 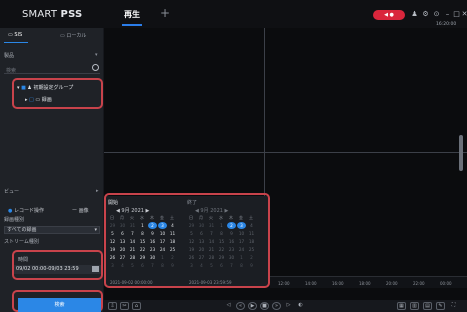 I want to click on calendar-left-time: 2021-09-02 00:00:00, so click(x=131, y=282).